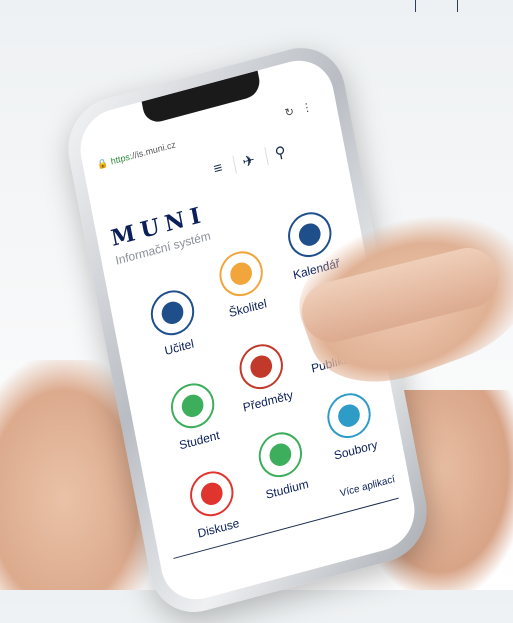 This screenshot has height=623, width=513. Describe the element at coordinates (218, 528) in the screenshot. I see `app-label: Diskuse` at that location.